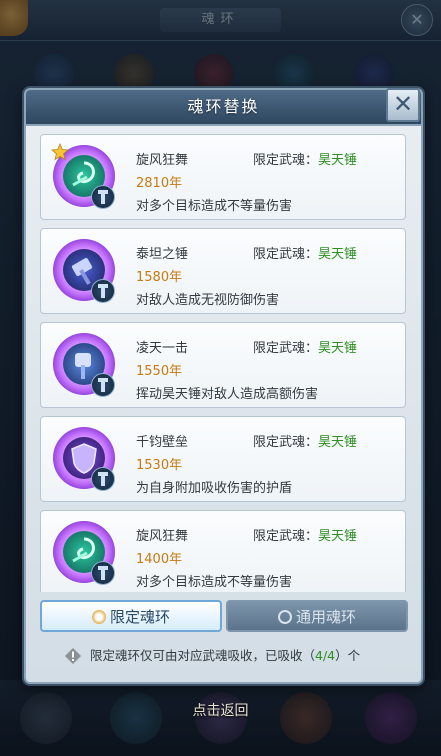 Image resolution: width=441 pixels, height=756 pixels. I want to click on ring-effect: 为自身附加吸收伤害的护盾, so click(214, 488).